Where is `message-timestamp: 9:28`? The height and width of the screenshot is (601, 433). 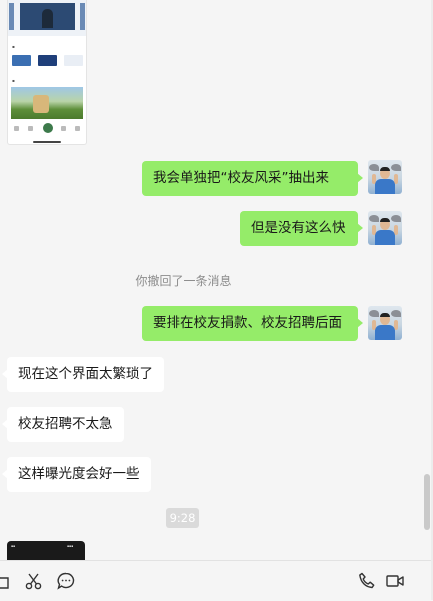 message-timestamp: 9:28 is located at coordinates (182, 518).